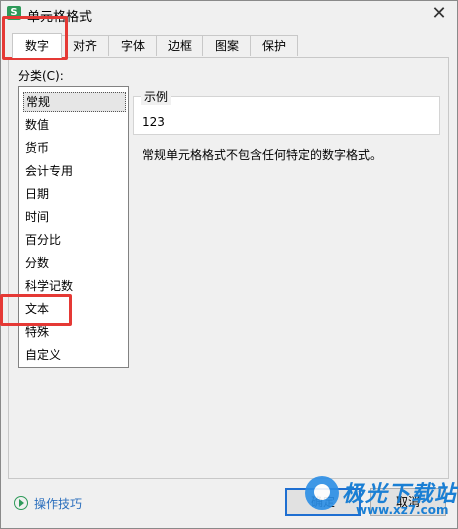 This screenshot has height=529, width=458. I want to click on tab-protection: 保护, so click(274, 45).